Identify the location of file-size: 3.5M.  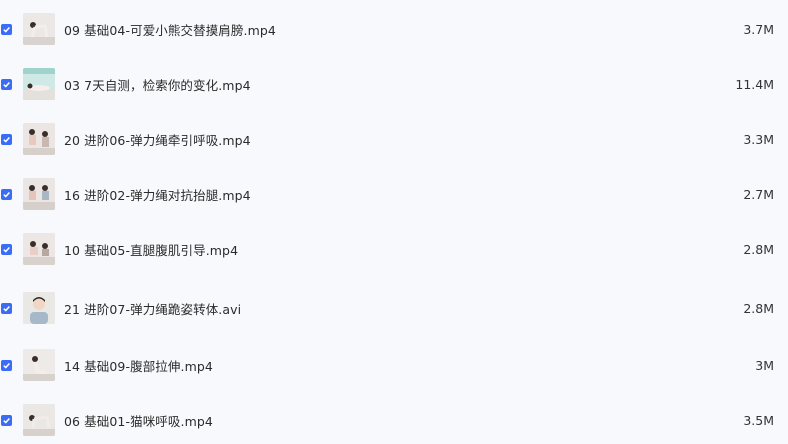
(758, 420).